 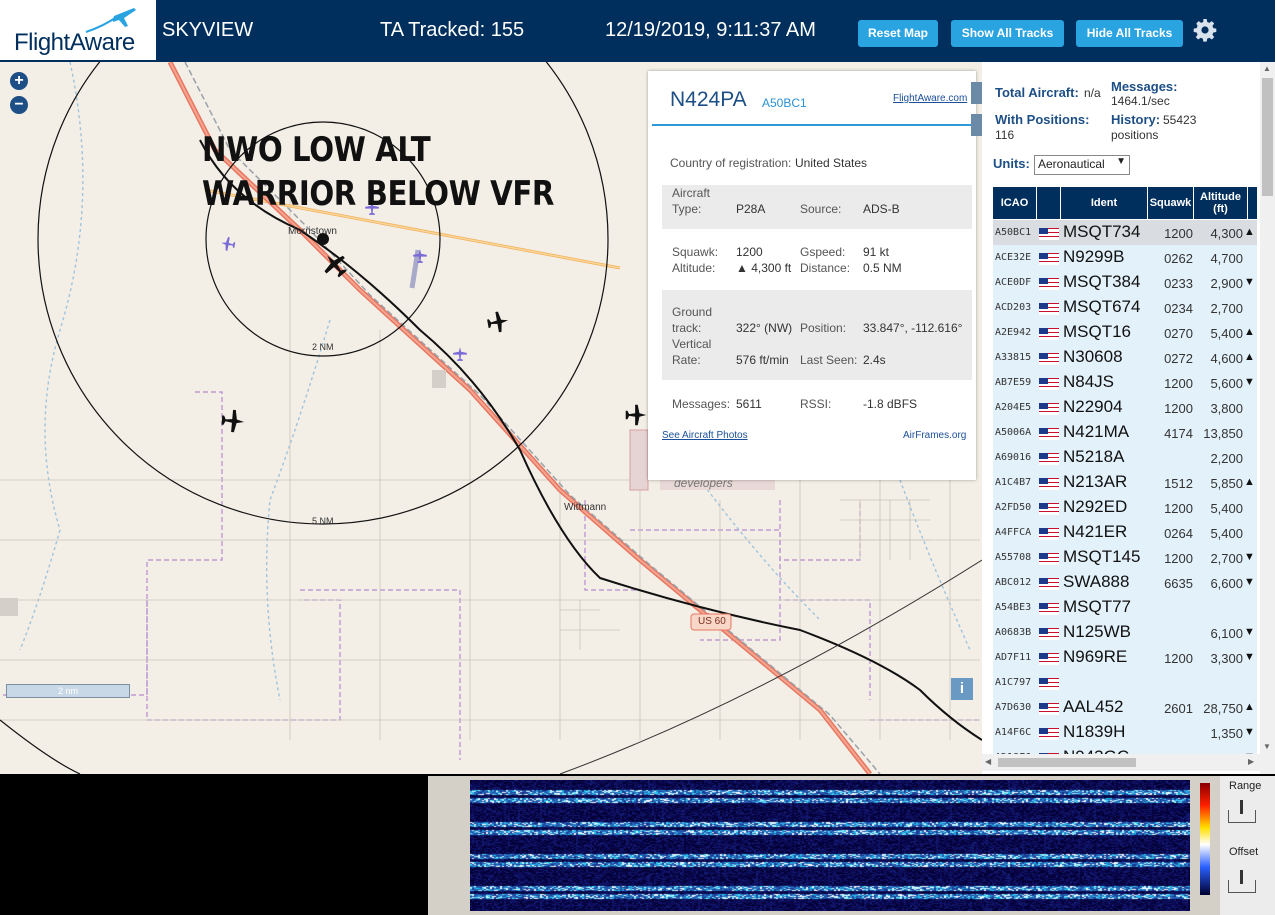 What do you see at coordinates (751, 209) in the screenshot?
I see `aircraft-type-value: P28A` at bounding box center [751, 209].